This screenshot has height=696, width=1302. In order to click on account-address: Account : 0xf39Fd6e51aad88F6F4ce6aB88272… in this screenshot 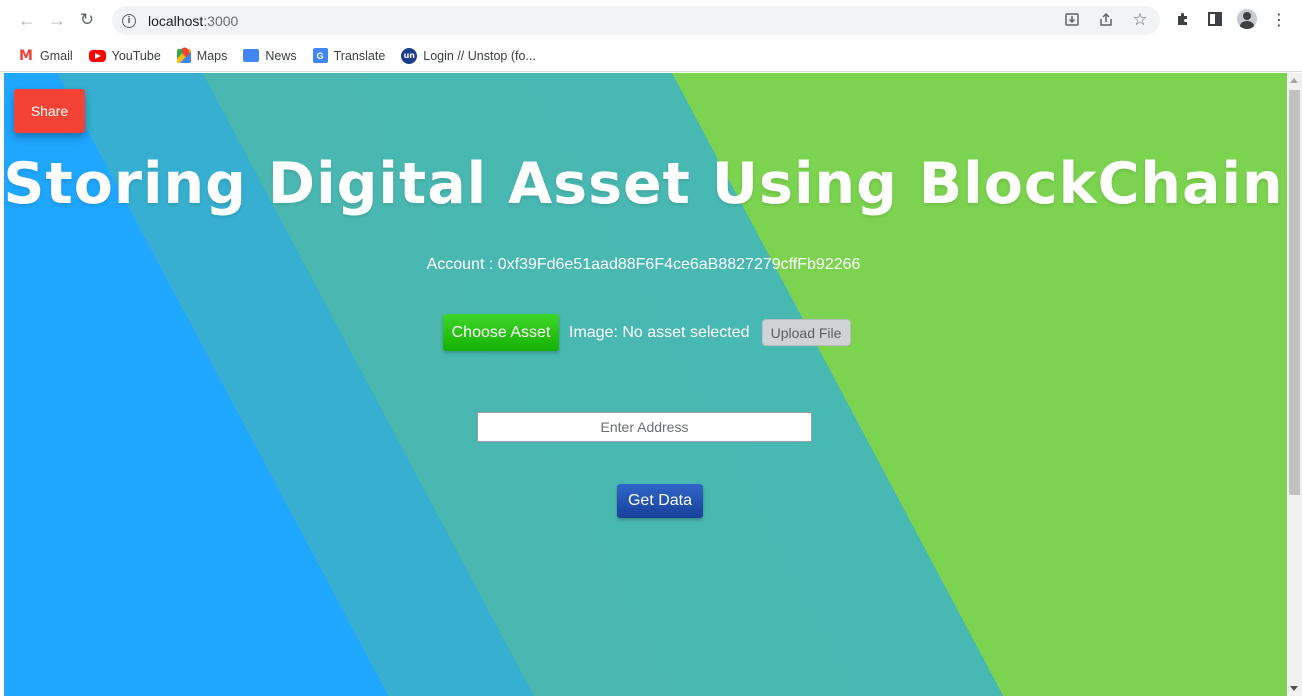, I will do `click(643, 264)`.